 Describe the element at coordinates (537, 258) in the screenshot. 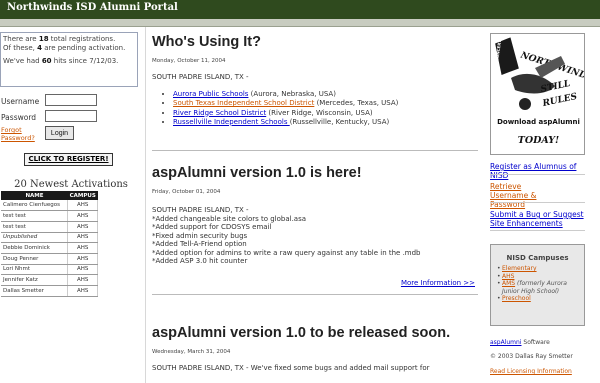

I see `campuses-title: NISD Campuses` at that location.